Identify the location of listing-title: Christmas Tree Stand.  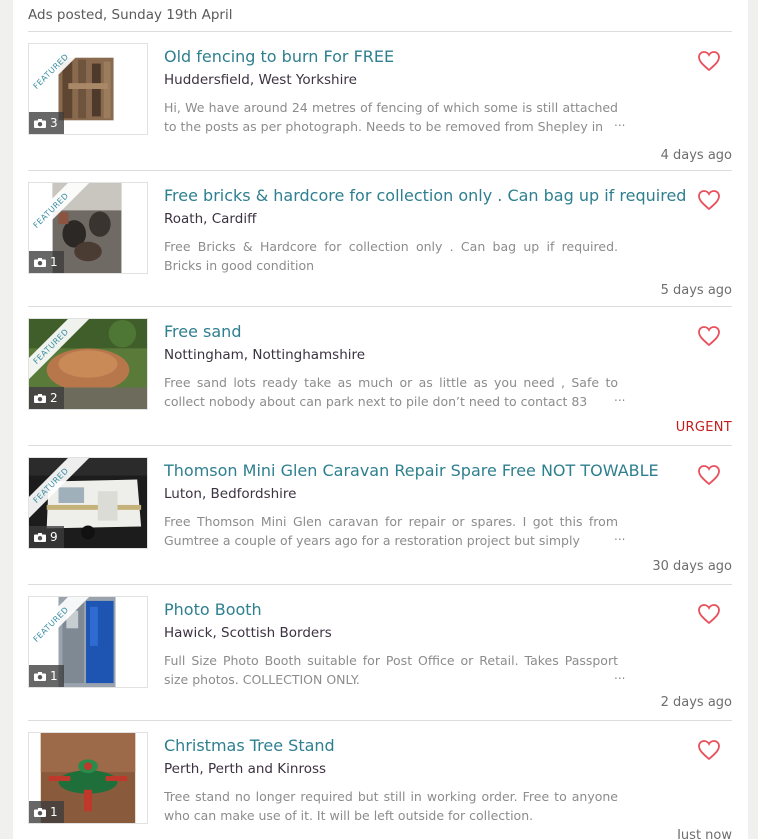
(249, 745).